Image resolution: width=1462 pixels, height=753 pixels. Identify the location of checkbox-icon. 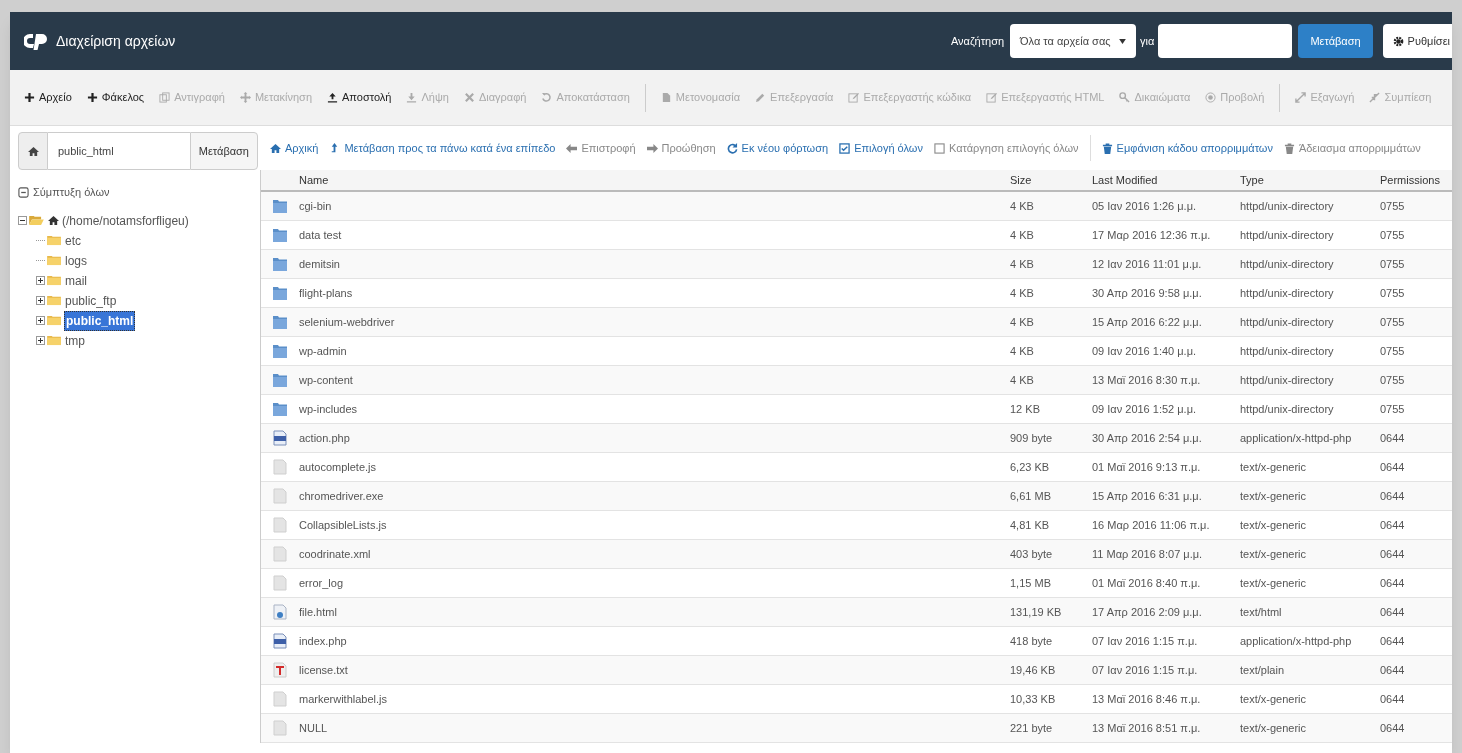
(939, 148).